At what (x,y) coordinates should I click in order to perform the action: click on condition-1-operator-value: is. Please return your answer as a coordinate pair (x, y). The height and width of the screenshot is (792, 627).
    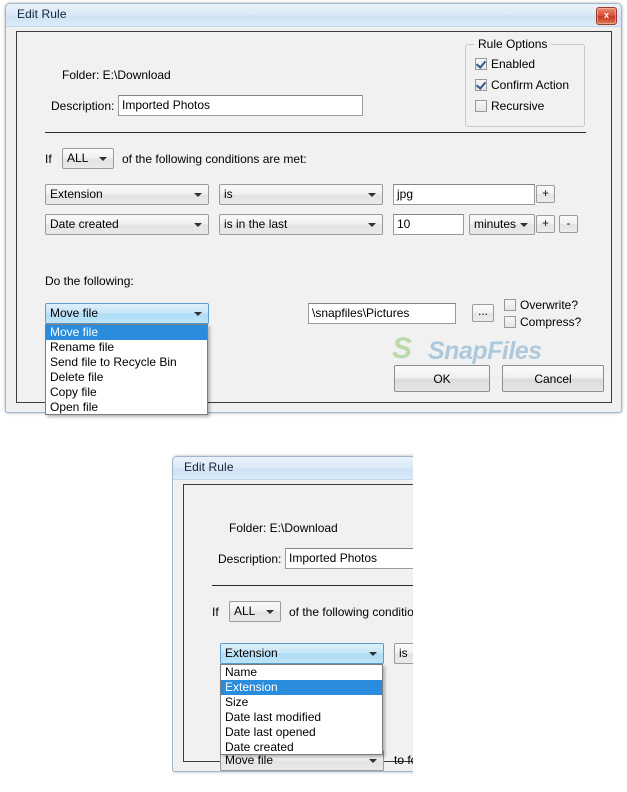
    Looking at the image, I should click on (228, 194).